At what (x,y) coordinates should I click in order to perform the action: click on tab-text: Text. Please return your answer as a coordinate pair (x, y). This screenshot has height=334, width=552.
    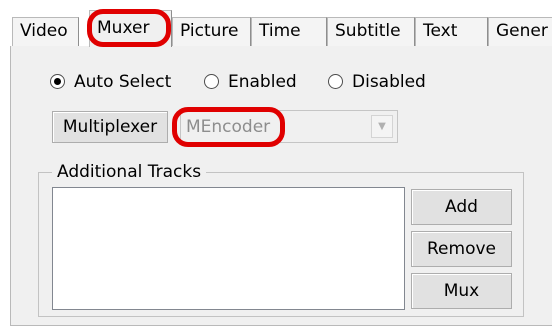
    Looking at the image, I should click on (451, 32).